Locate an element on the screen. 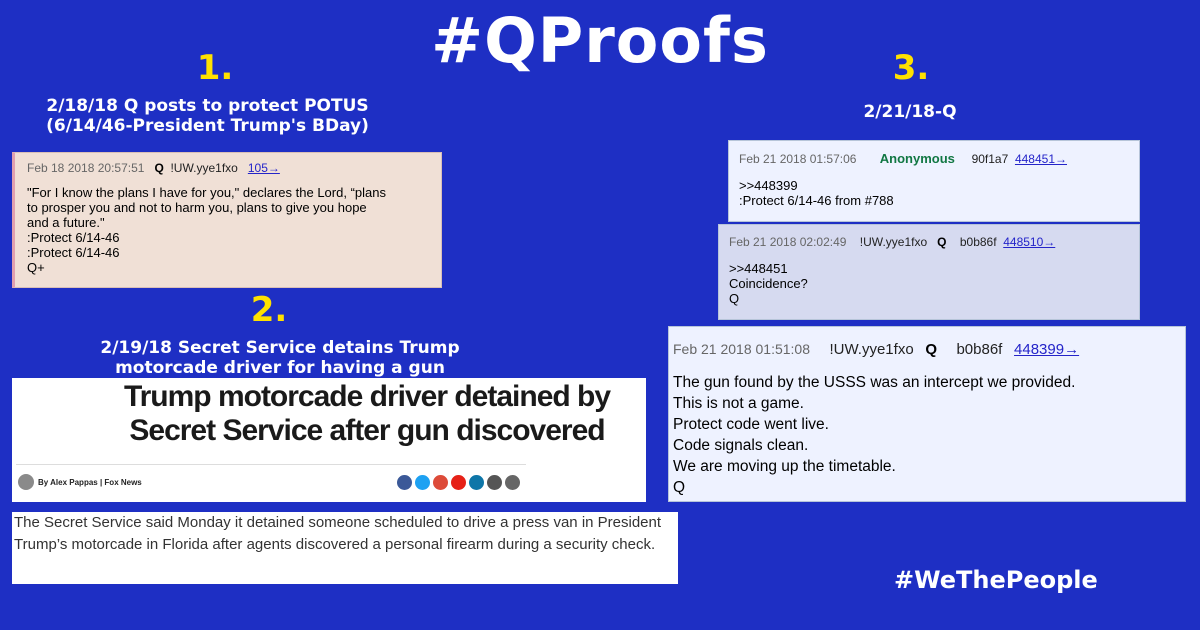 Image resolution: width=1200 pixels, height=630 pixels. post-date: Feb 18 2018 20:57:51 is located at coordinates (86, 168).